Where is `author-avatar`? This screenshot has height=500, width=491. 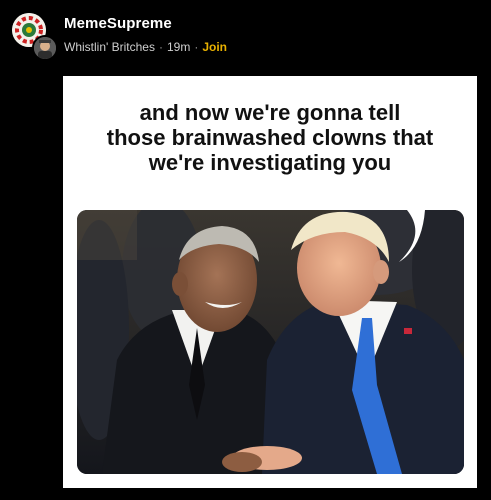
author-avatar is located at coordinates (35, 37).